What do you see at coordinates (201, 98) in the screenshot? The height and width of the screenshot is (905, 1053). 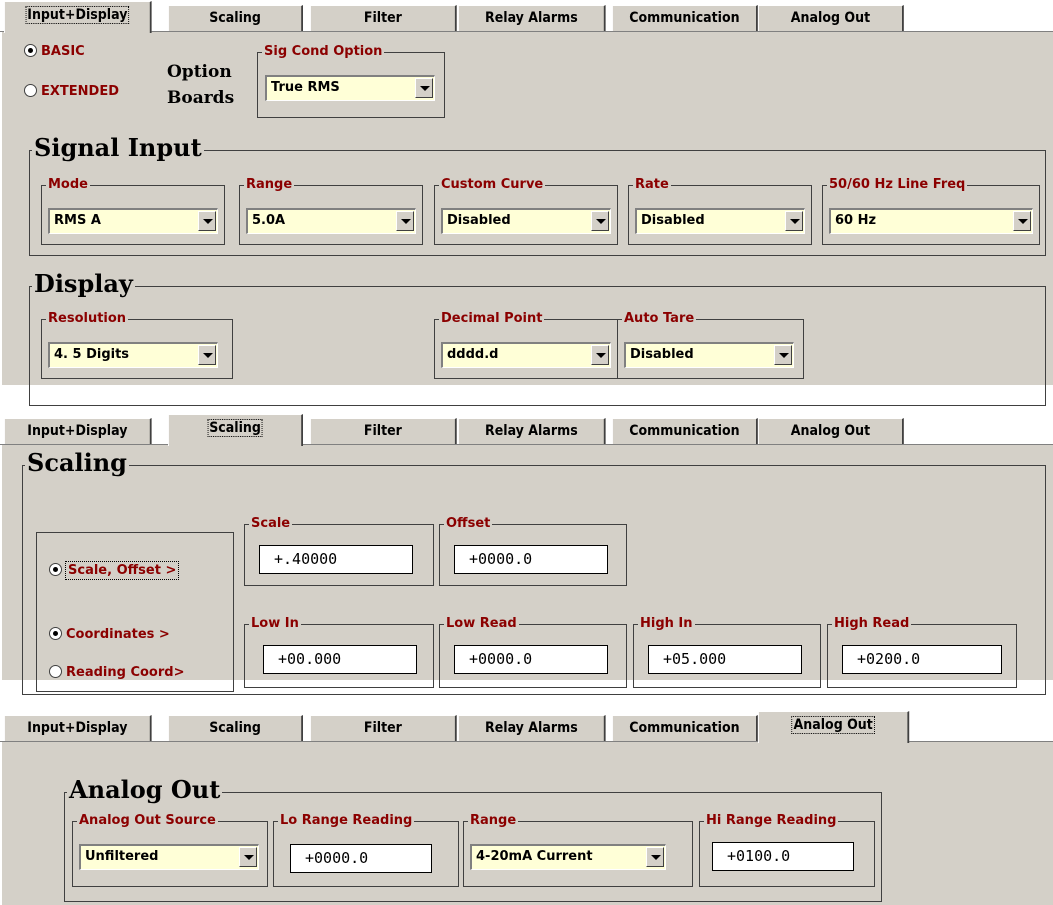 I see `option-boards-label-line2: Boards` at bounding box center [201, 98].